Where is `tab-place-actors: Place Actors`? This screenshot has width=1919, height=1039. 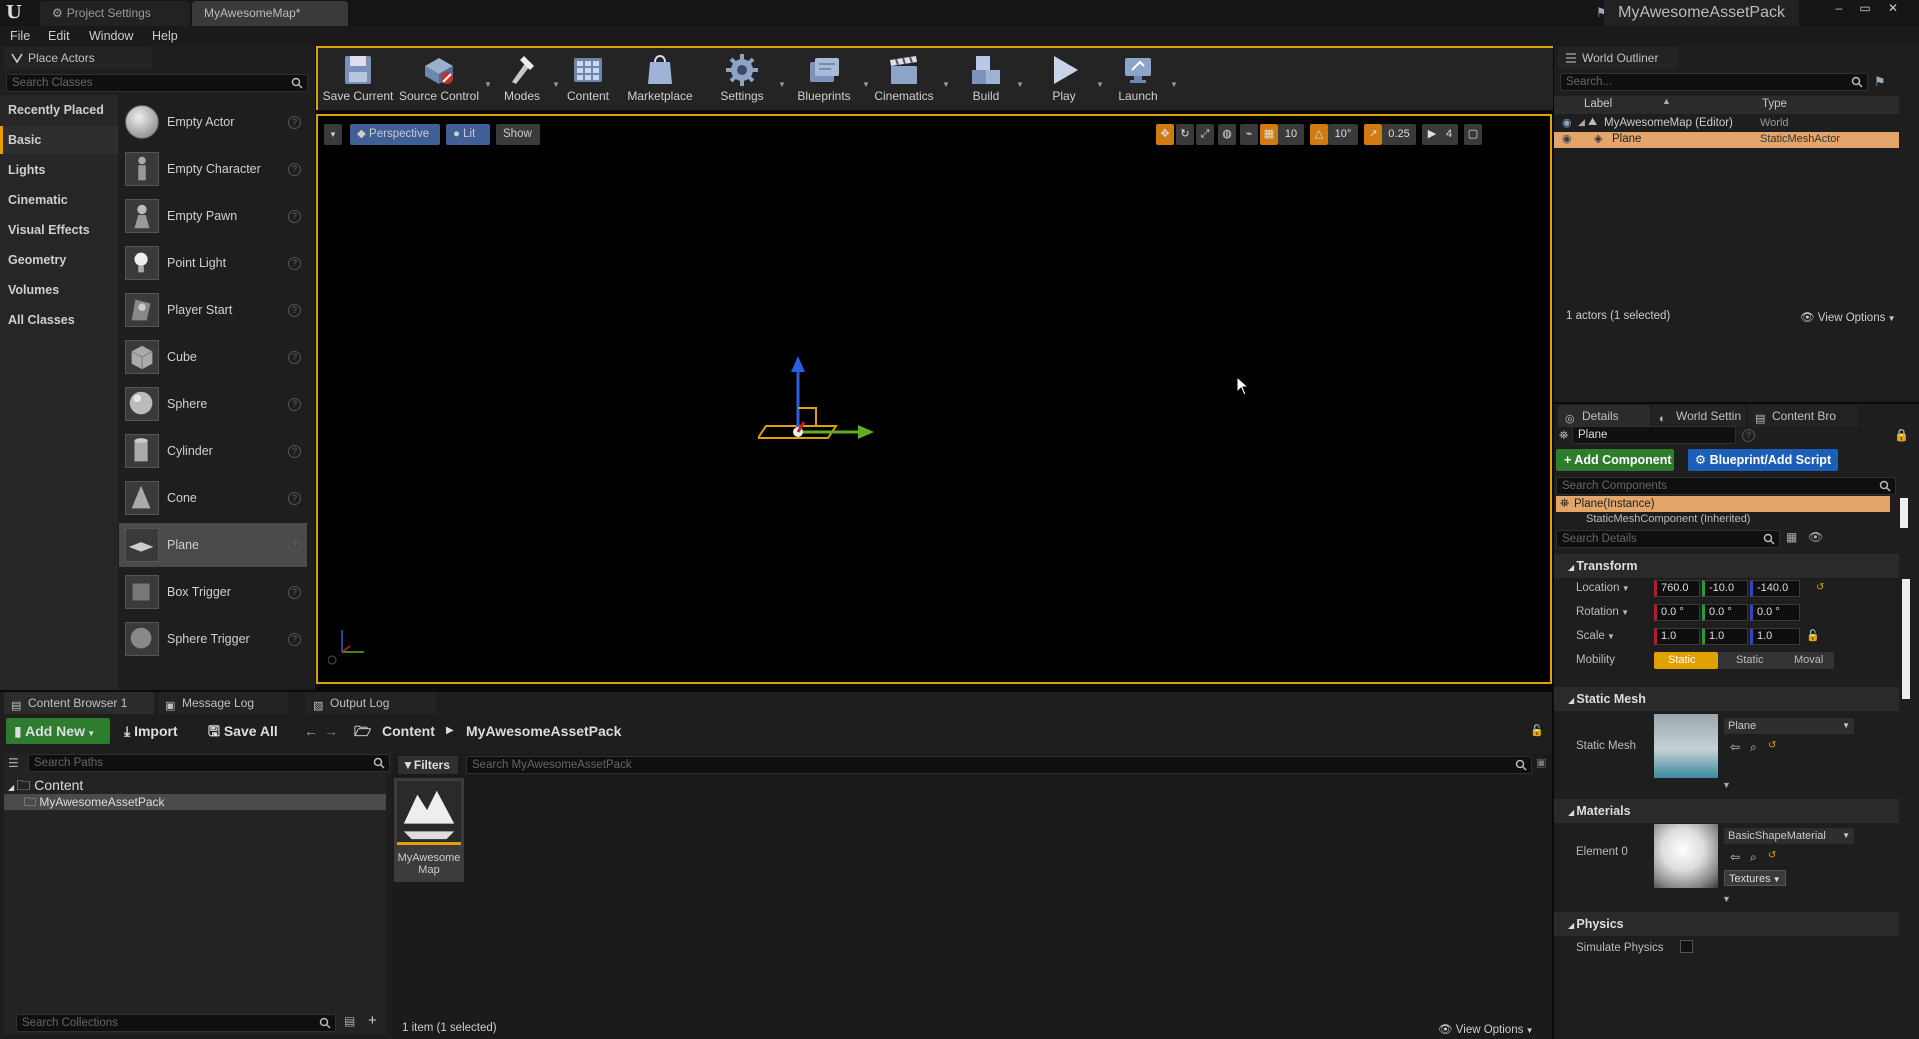 tab-place-actors: Place Actors is located at coordinates (78, 58).